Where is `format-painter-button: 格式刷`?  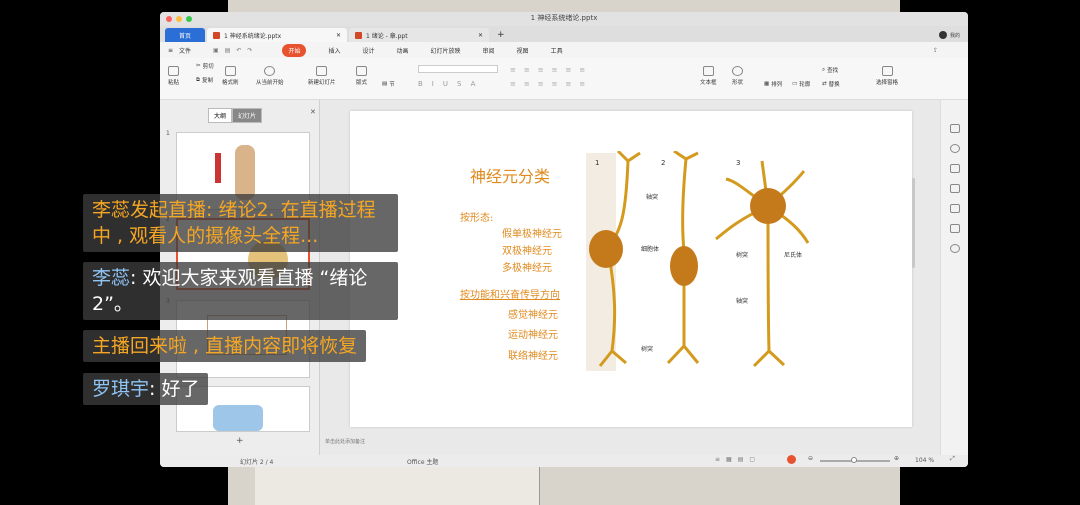
format-painter-button: 格式刷 is located at coordinates (230, 76).